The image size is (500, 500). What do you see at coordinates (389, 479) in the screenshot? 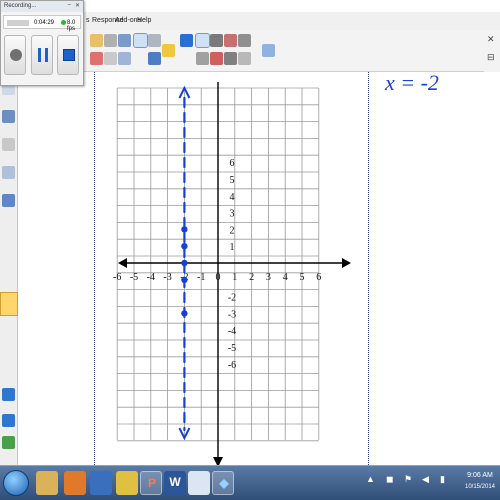
I see `tray-network-icon: ◼` at bounding box center [389, 479].